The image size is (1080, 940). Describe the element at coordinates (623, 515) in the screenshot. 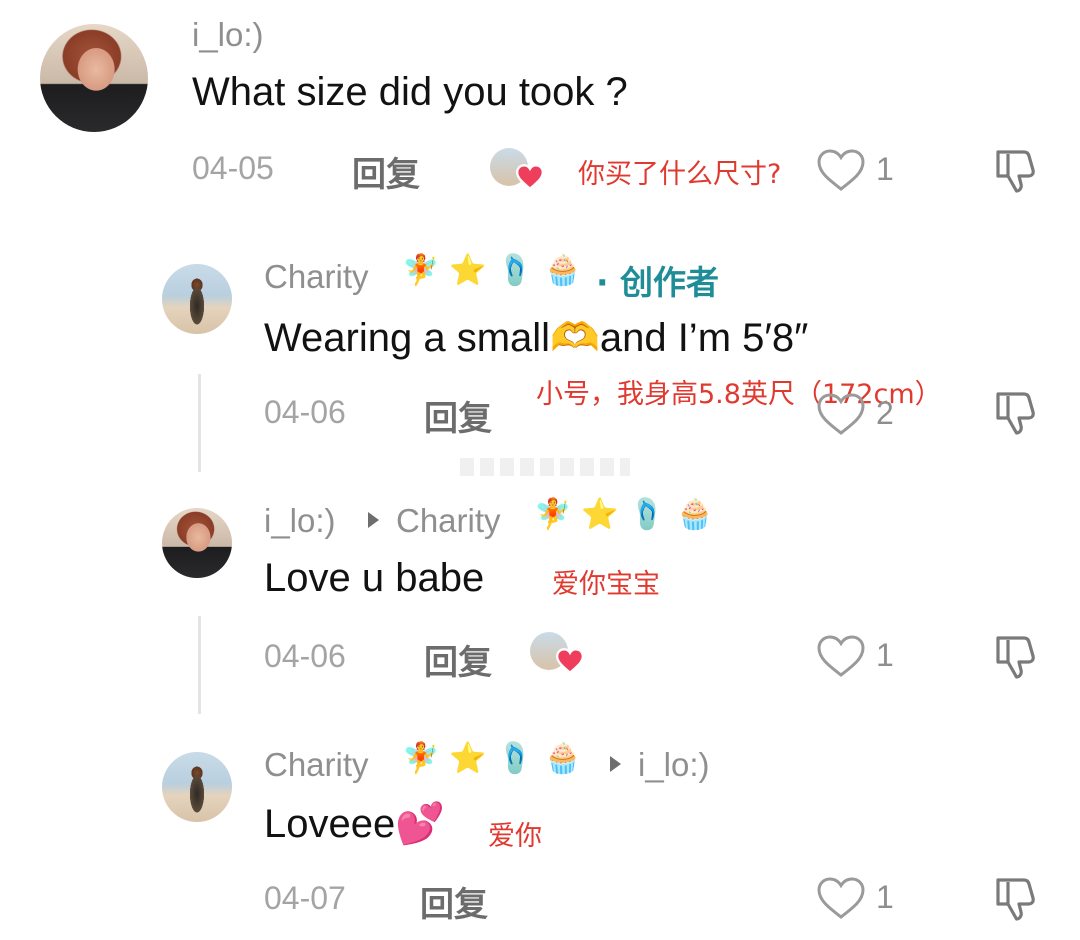

I see `comment-3-reply-to-emojis: 🧚 ⭐ 🩴 🧁` at that location.